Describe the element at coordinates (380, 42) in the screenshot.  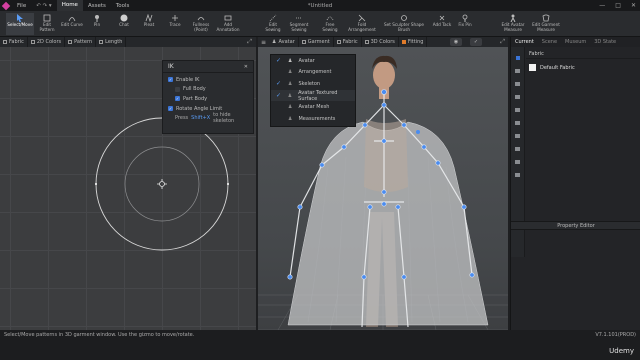
I see `tab-3d-colors: 3D Colors` at that location.